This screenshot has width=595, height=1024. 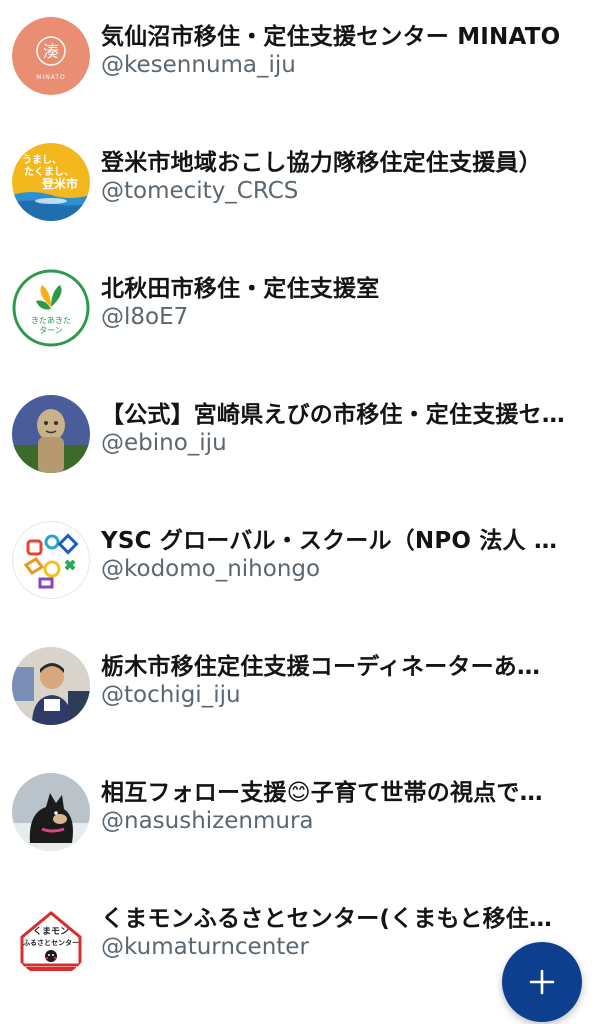 I want to click on account-handle: @l8oE7, so click(x=145, y=317).